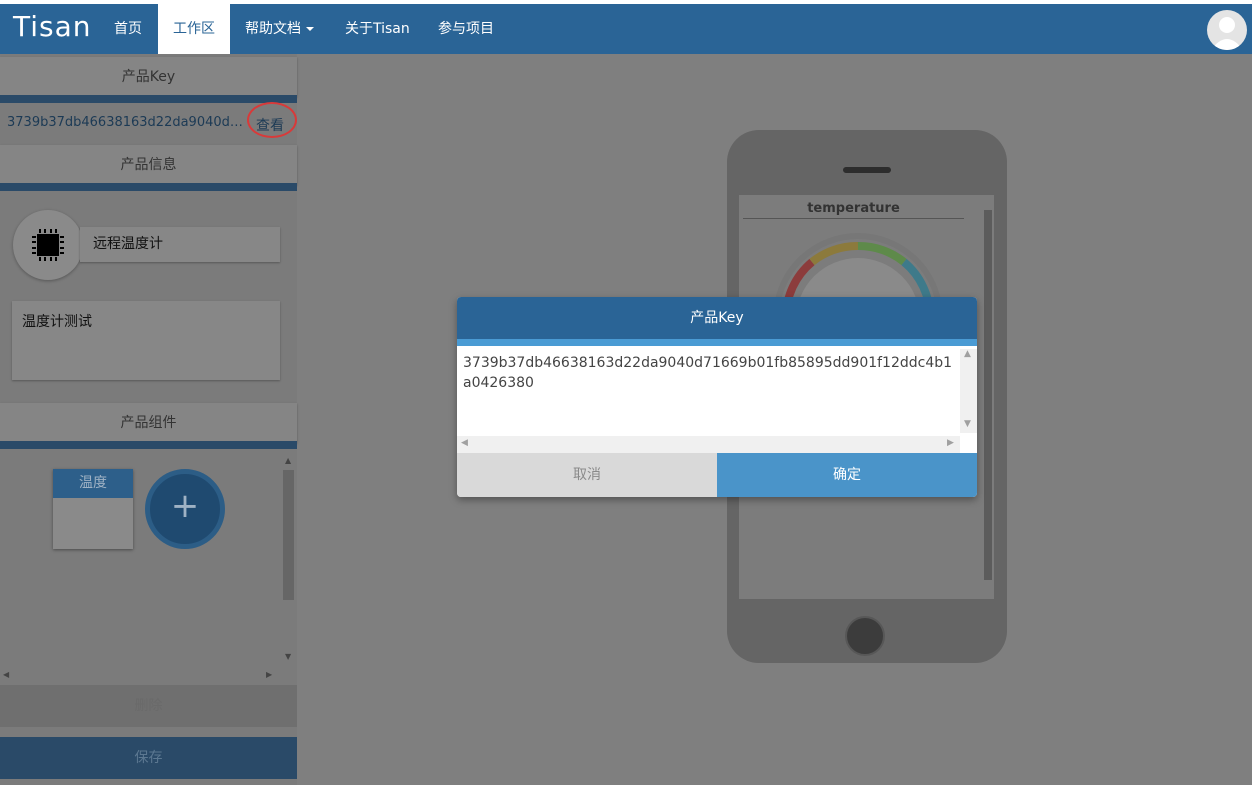 The height and width of the screenshot is (785, 1252). I want to click on components-horizontal-scrollbar: ◀ ▶, so click(140, 676).